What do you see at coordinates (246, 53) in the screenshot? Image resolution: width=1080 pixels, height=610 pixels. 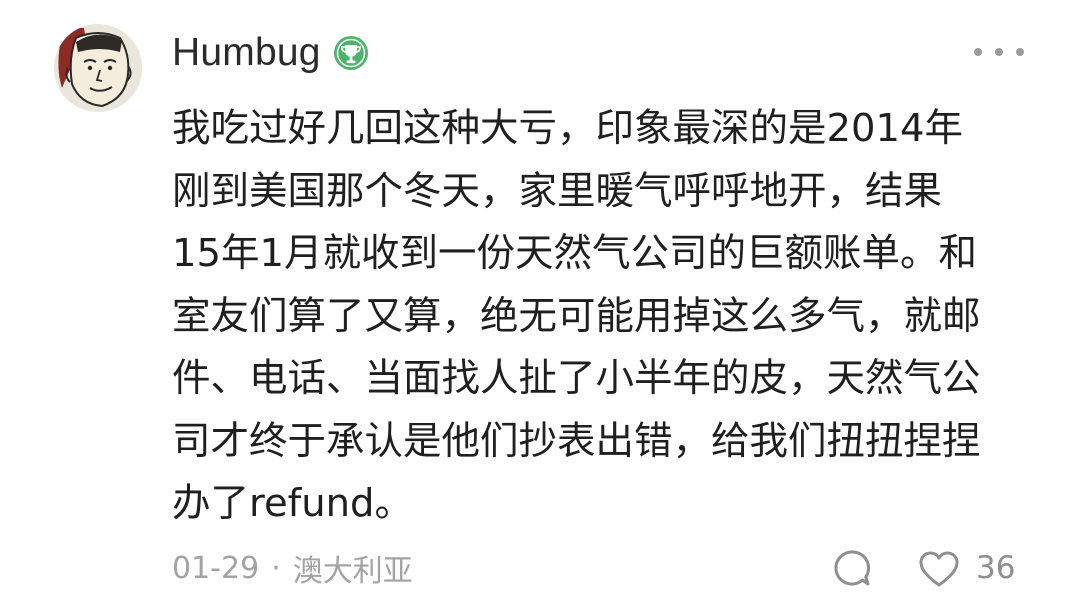 I see `username: Humbug` at bounding box center [246, 53].